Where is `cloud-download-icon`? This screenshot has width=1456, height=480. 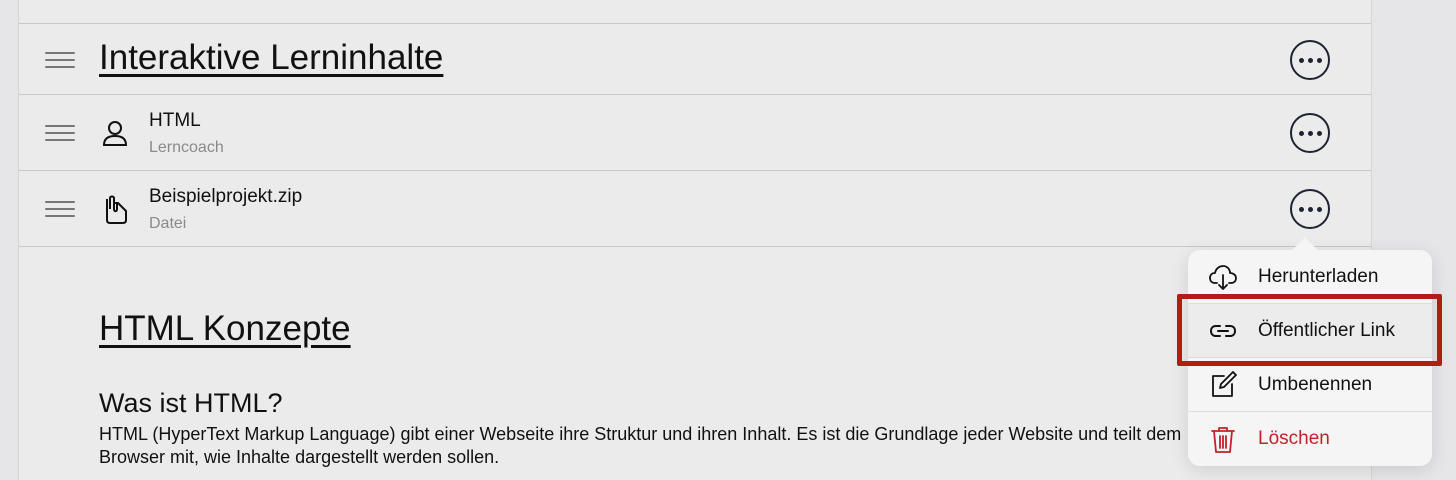
cloud-download-icon is located at coordinates (1223, 277).